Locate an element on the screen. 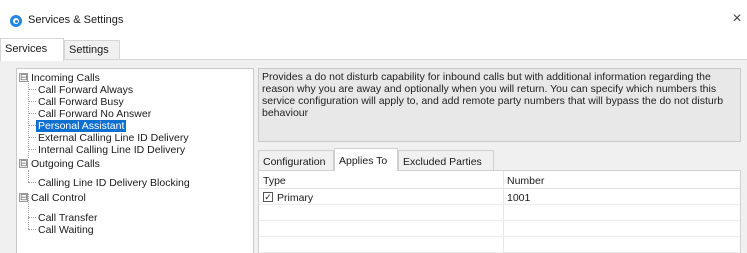  tree-item-calling-line-id-blocking: Calling Line ID Delivery Blocking is located at coordinates (114, 183).